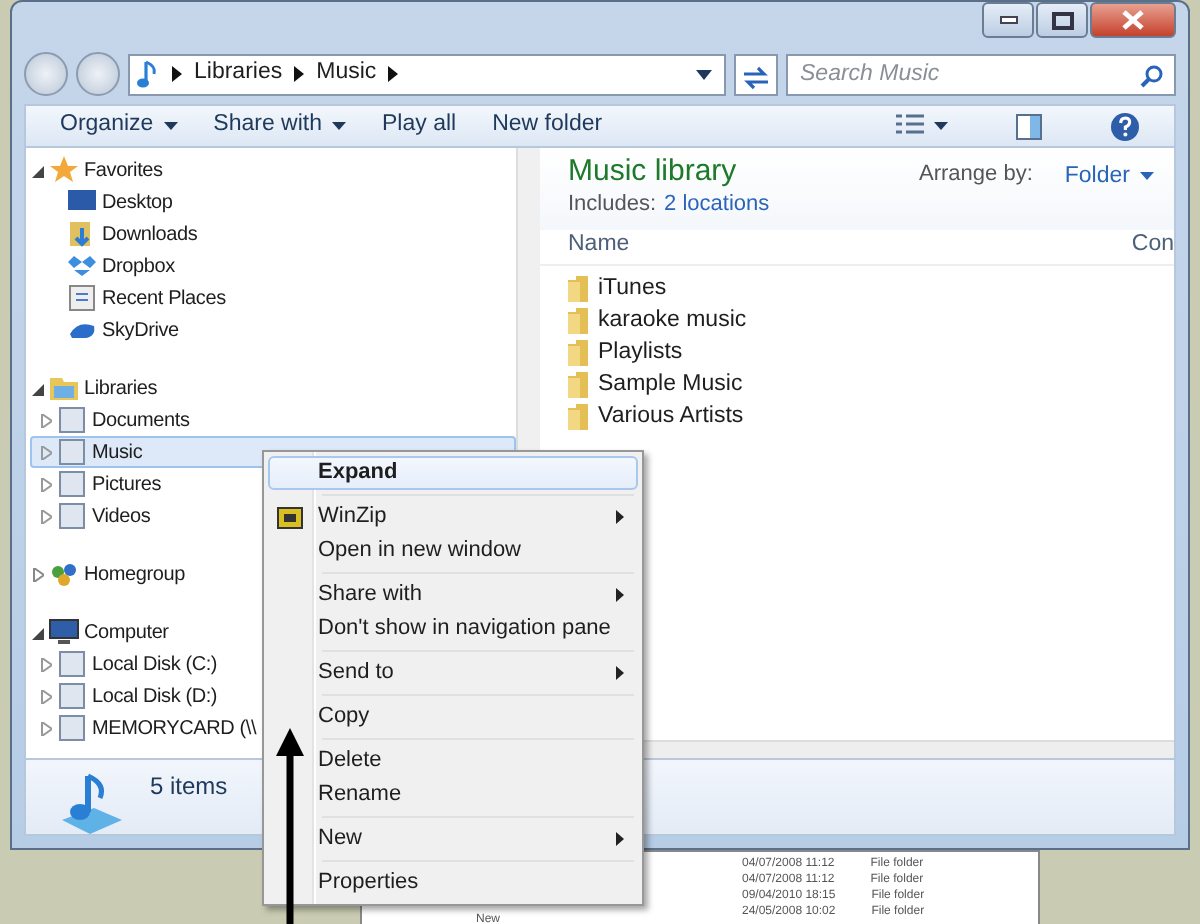 This screenshot has height=924, width=1200. What do you see at coordinates (121, 517) in the screenshot?
I see `nav-label: Videos` at bounding box center [121, 517].